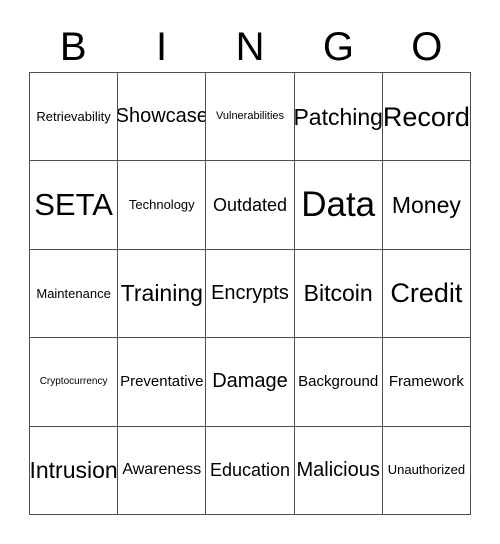  I want to click on bingo-cell: Malicious, so click(338, 470).